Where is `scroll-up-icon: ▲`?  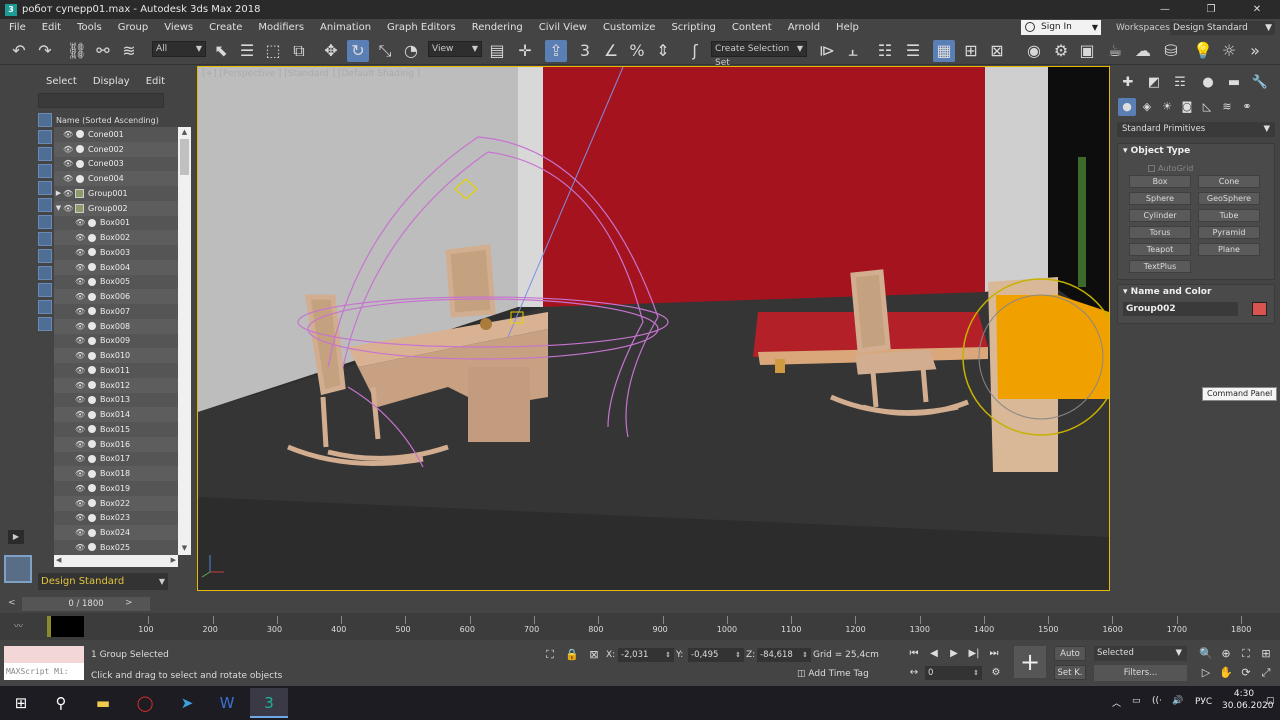 scroll-up-icon: ▲ is located at coordinates (184, 133).